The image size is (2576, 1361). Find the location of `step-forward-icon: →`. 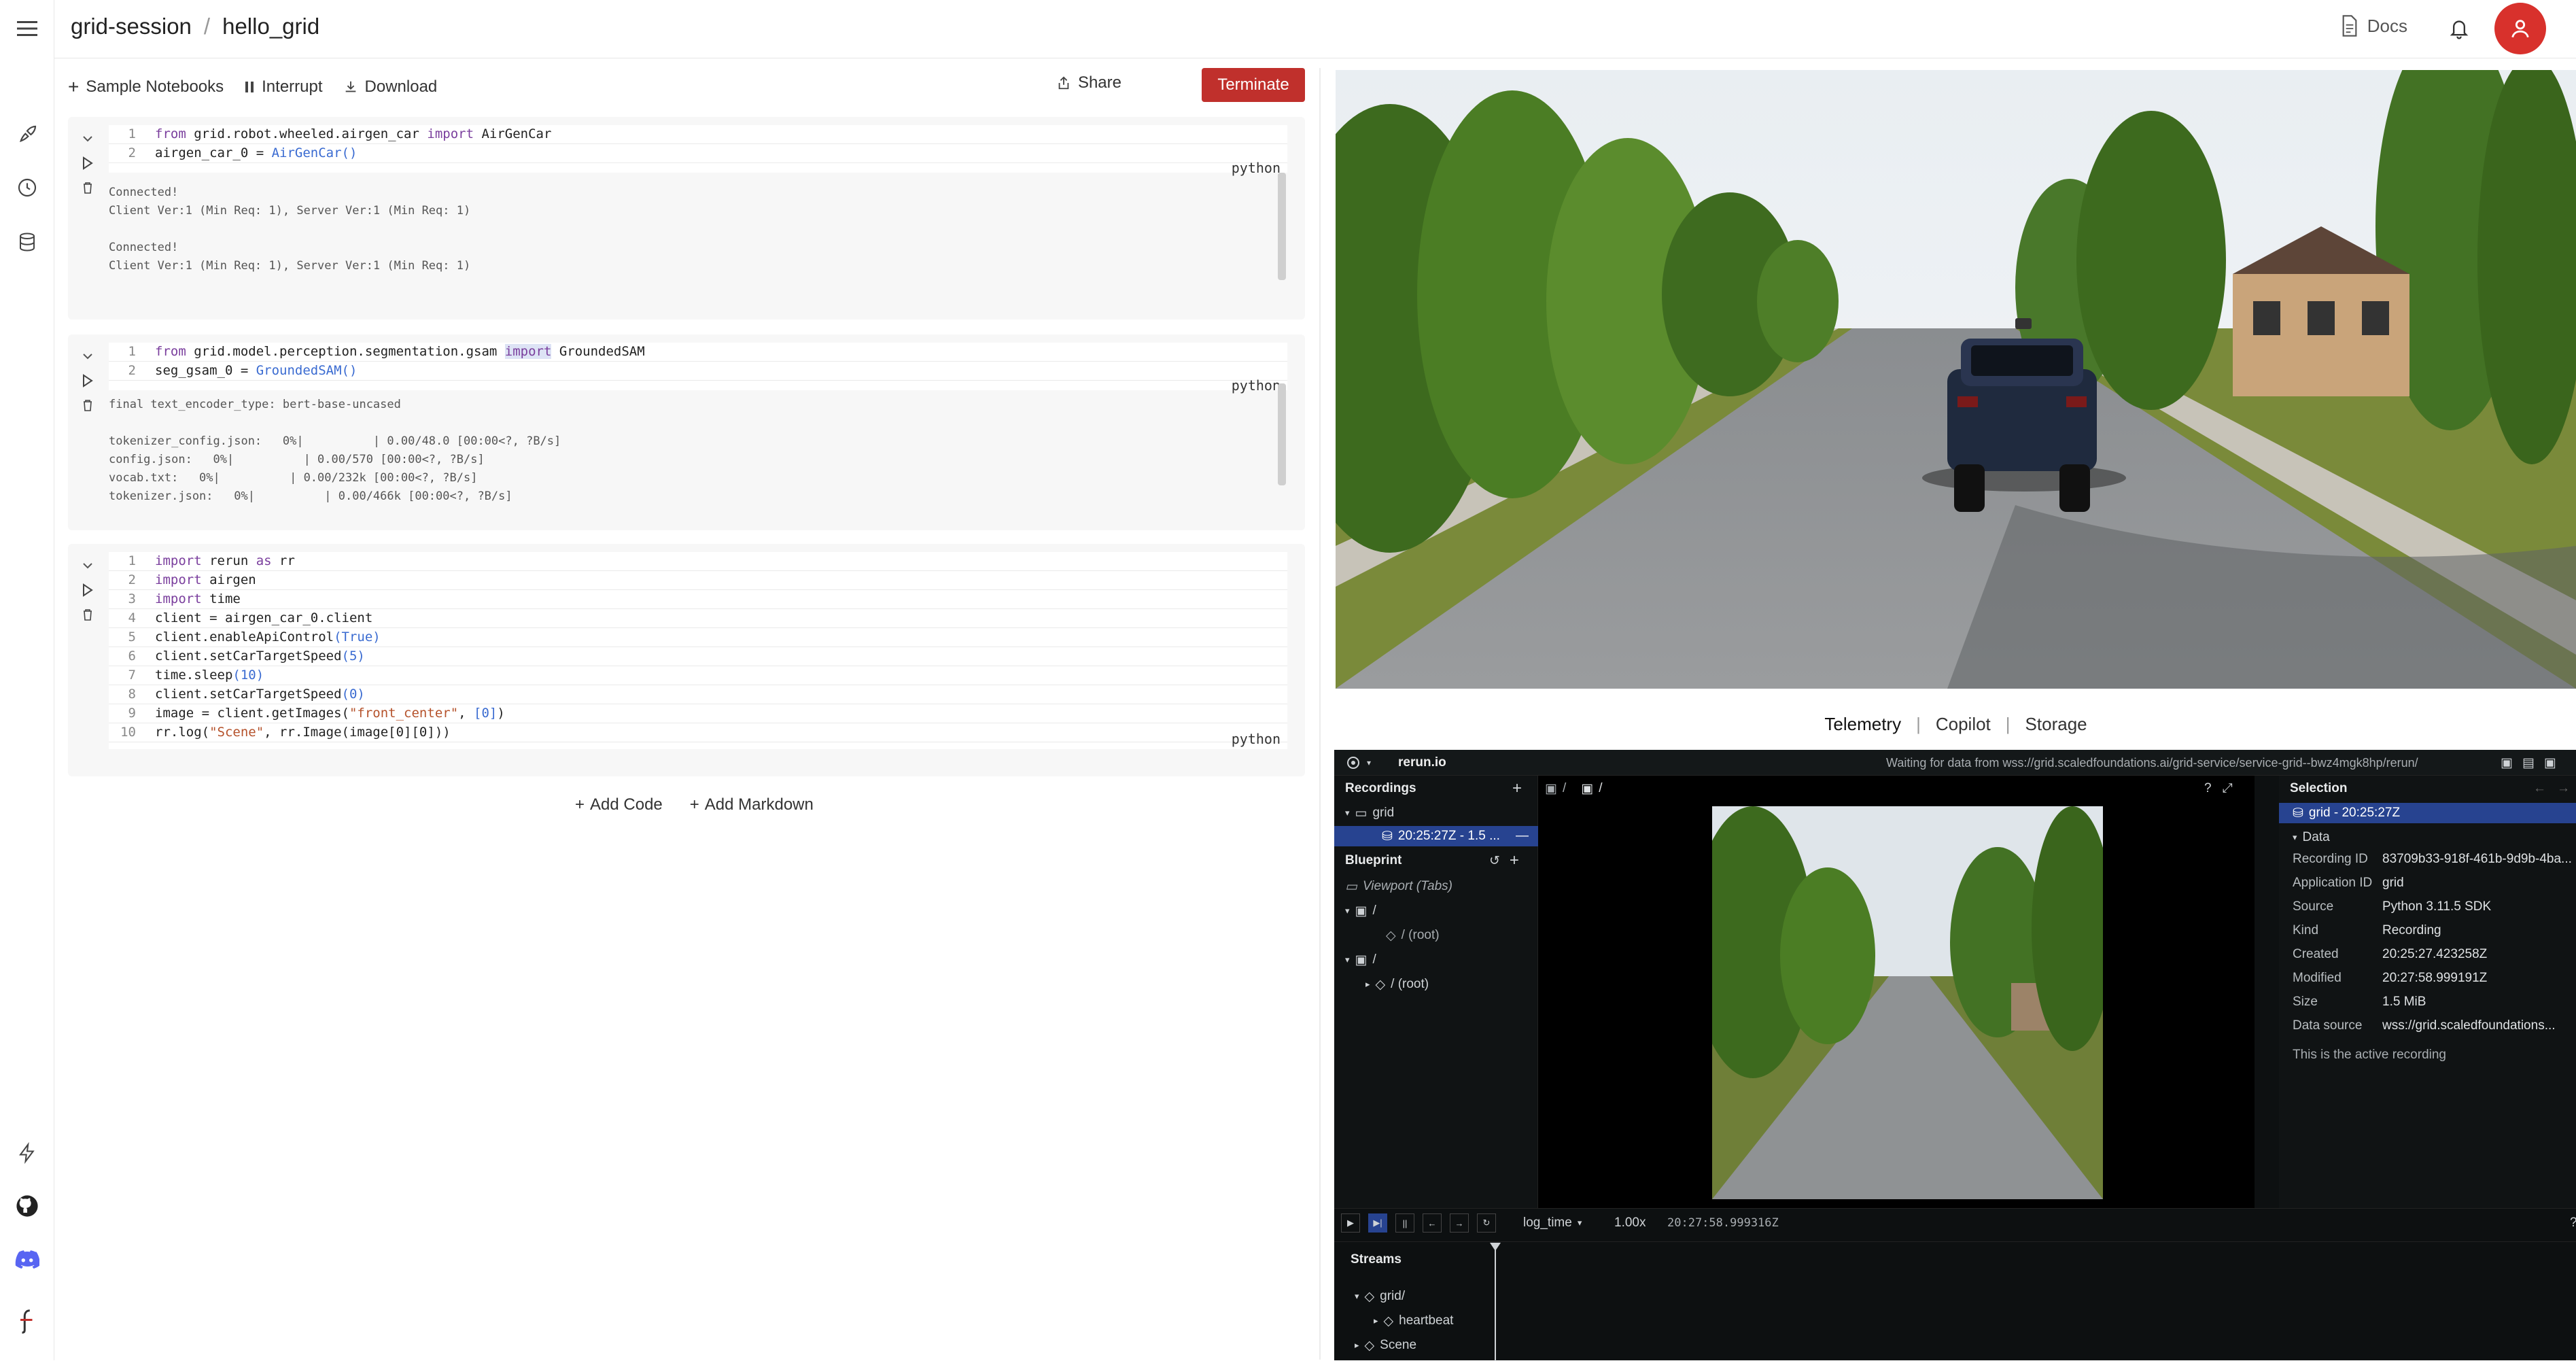

step-forward-icon: → is located at coordinates (1459, 1223).